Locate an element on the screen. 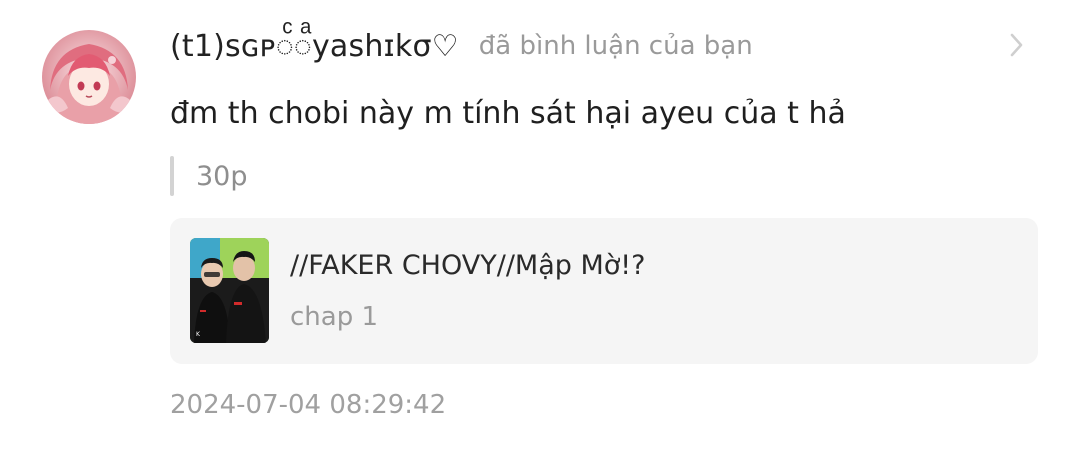  user-avatar is located at coordinates (89, 77).